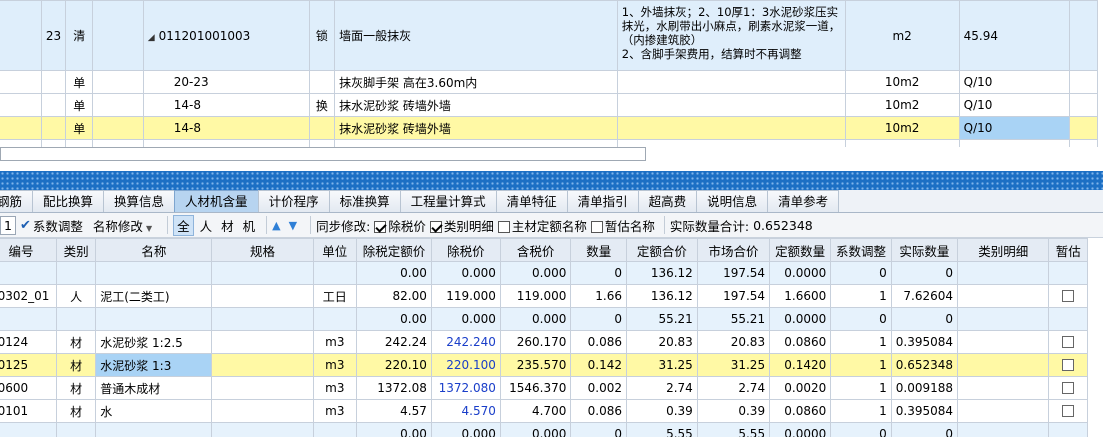 The width and height of the screenshot is (1103, 437). Describe the element at coordinates (154, 365) in the screenshot. I see `cell-name: 水泥砂浆 1:3` at that location.